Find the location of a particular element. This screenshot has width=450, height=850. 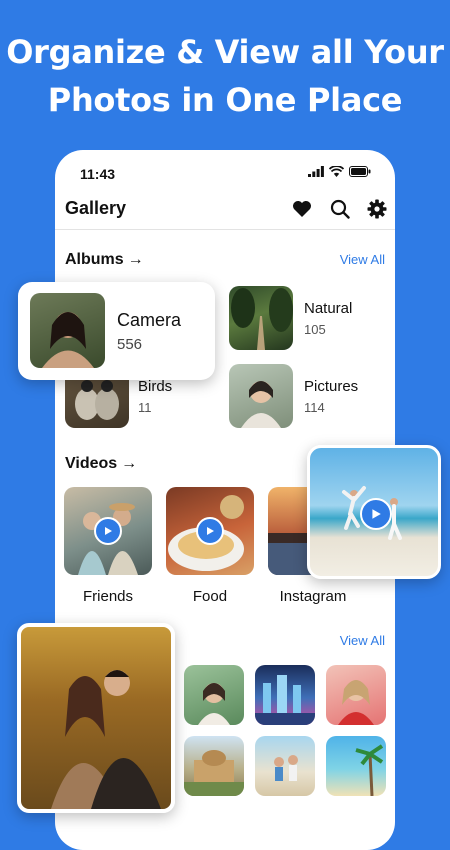

signal-icon is located at coordinates (316, 171).